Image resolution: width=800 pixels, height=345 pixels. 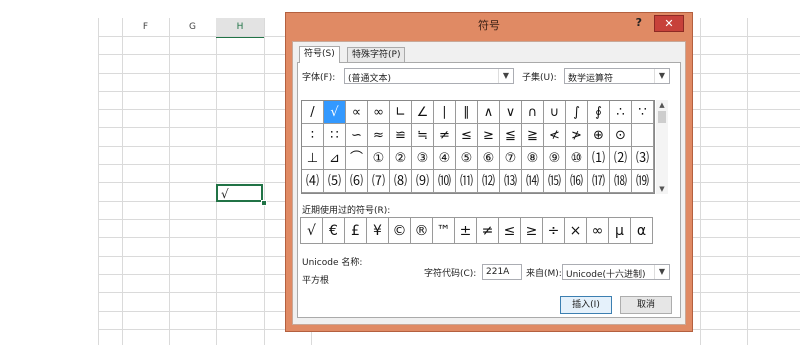 What do you see at coordinates (423, 181) in the screenshot?
I see `symbol-cell: ⑼` at bounding box center [423, 181].